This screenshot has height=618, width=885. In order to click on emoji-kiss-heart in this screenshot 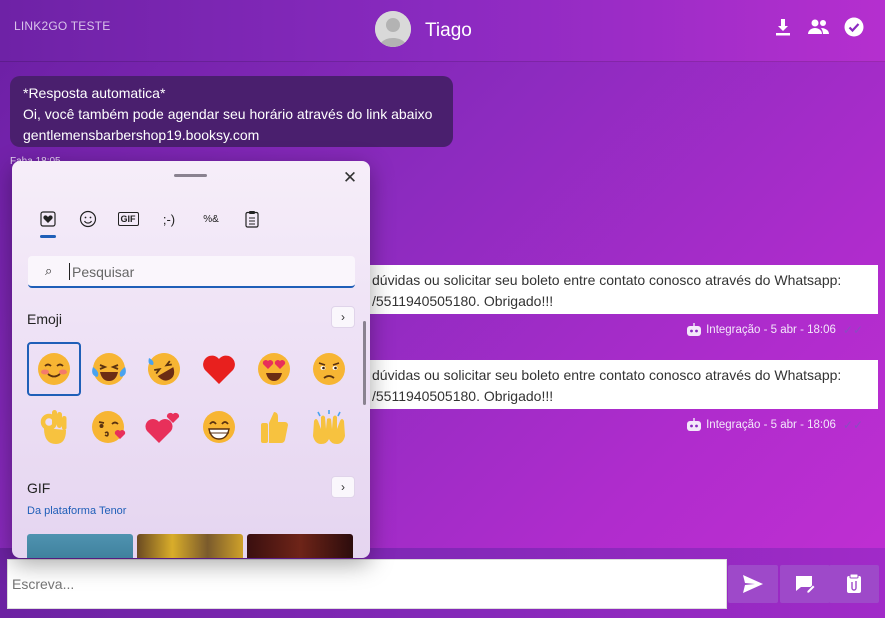, I will do `click(109, 427)`.